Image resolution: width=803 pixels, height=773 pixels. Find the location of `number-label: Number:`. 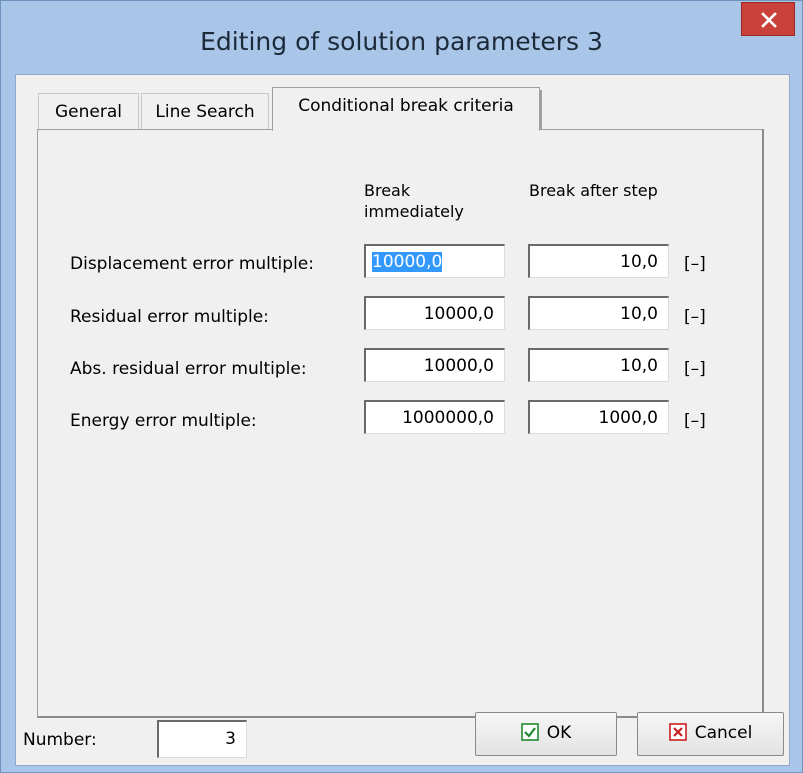

number-label: Number: is located at coordinates (60, 740).